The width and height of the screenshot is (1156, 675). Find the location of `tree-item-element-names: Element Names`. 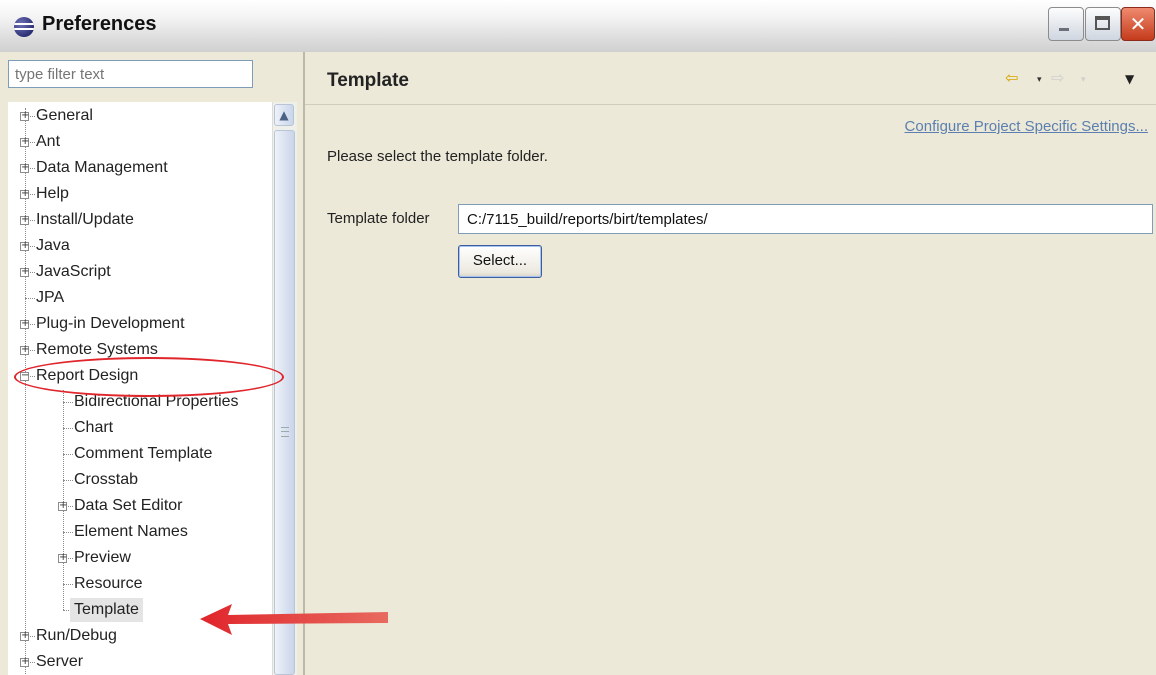

tree-item-element-names: Element Names is located at coordinates (131, 532).